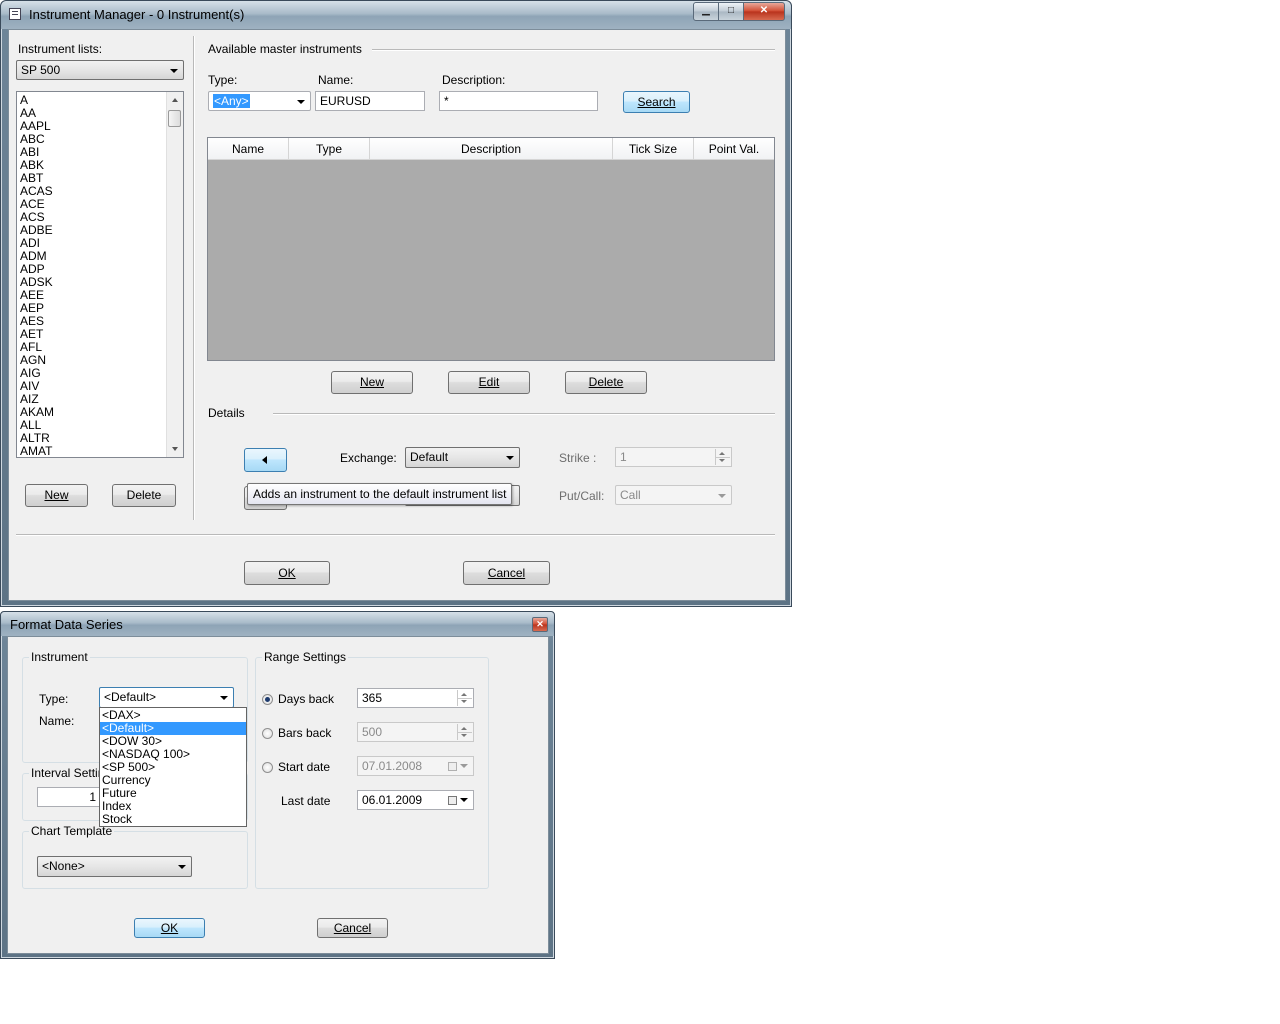 Image resolution: width=1280 pixels, height=1024 pixels. Describe the element at coordinates (462, 457) in the screenshot. I see `exchange-select: Default` at that location.